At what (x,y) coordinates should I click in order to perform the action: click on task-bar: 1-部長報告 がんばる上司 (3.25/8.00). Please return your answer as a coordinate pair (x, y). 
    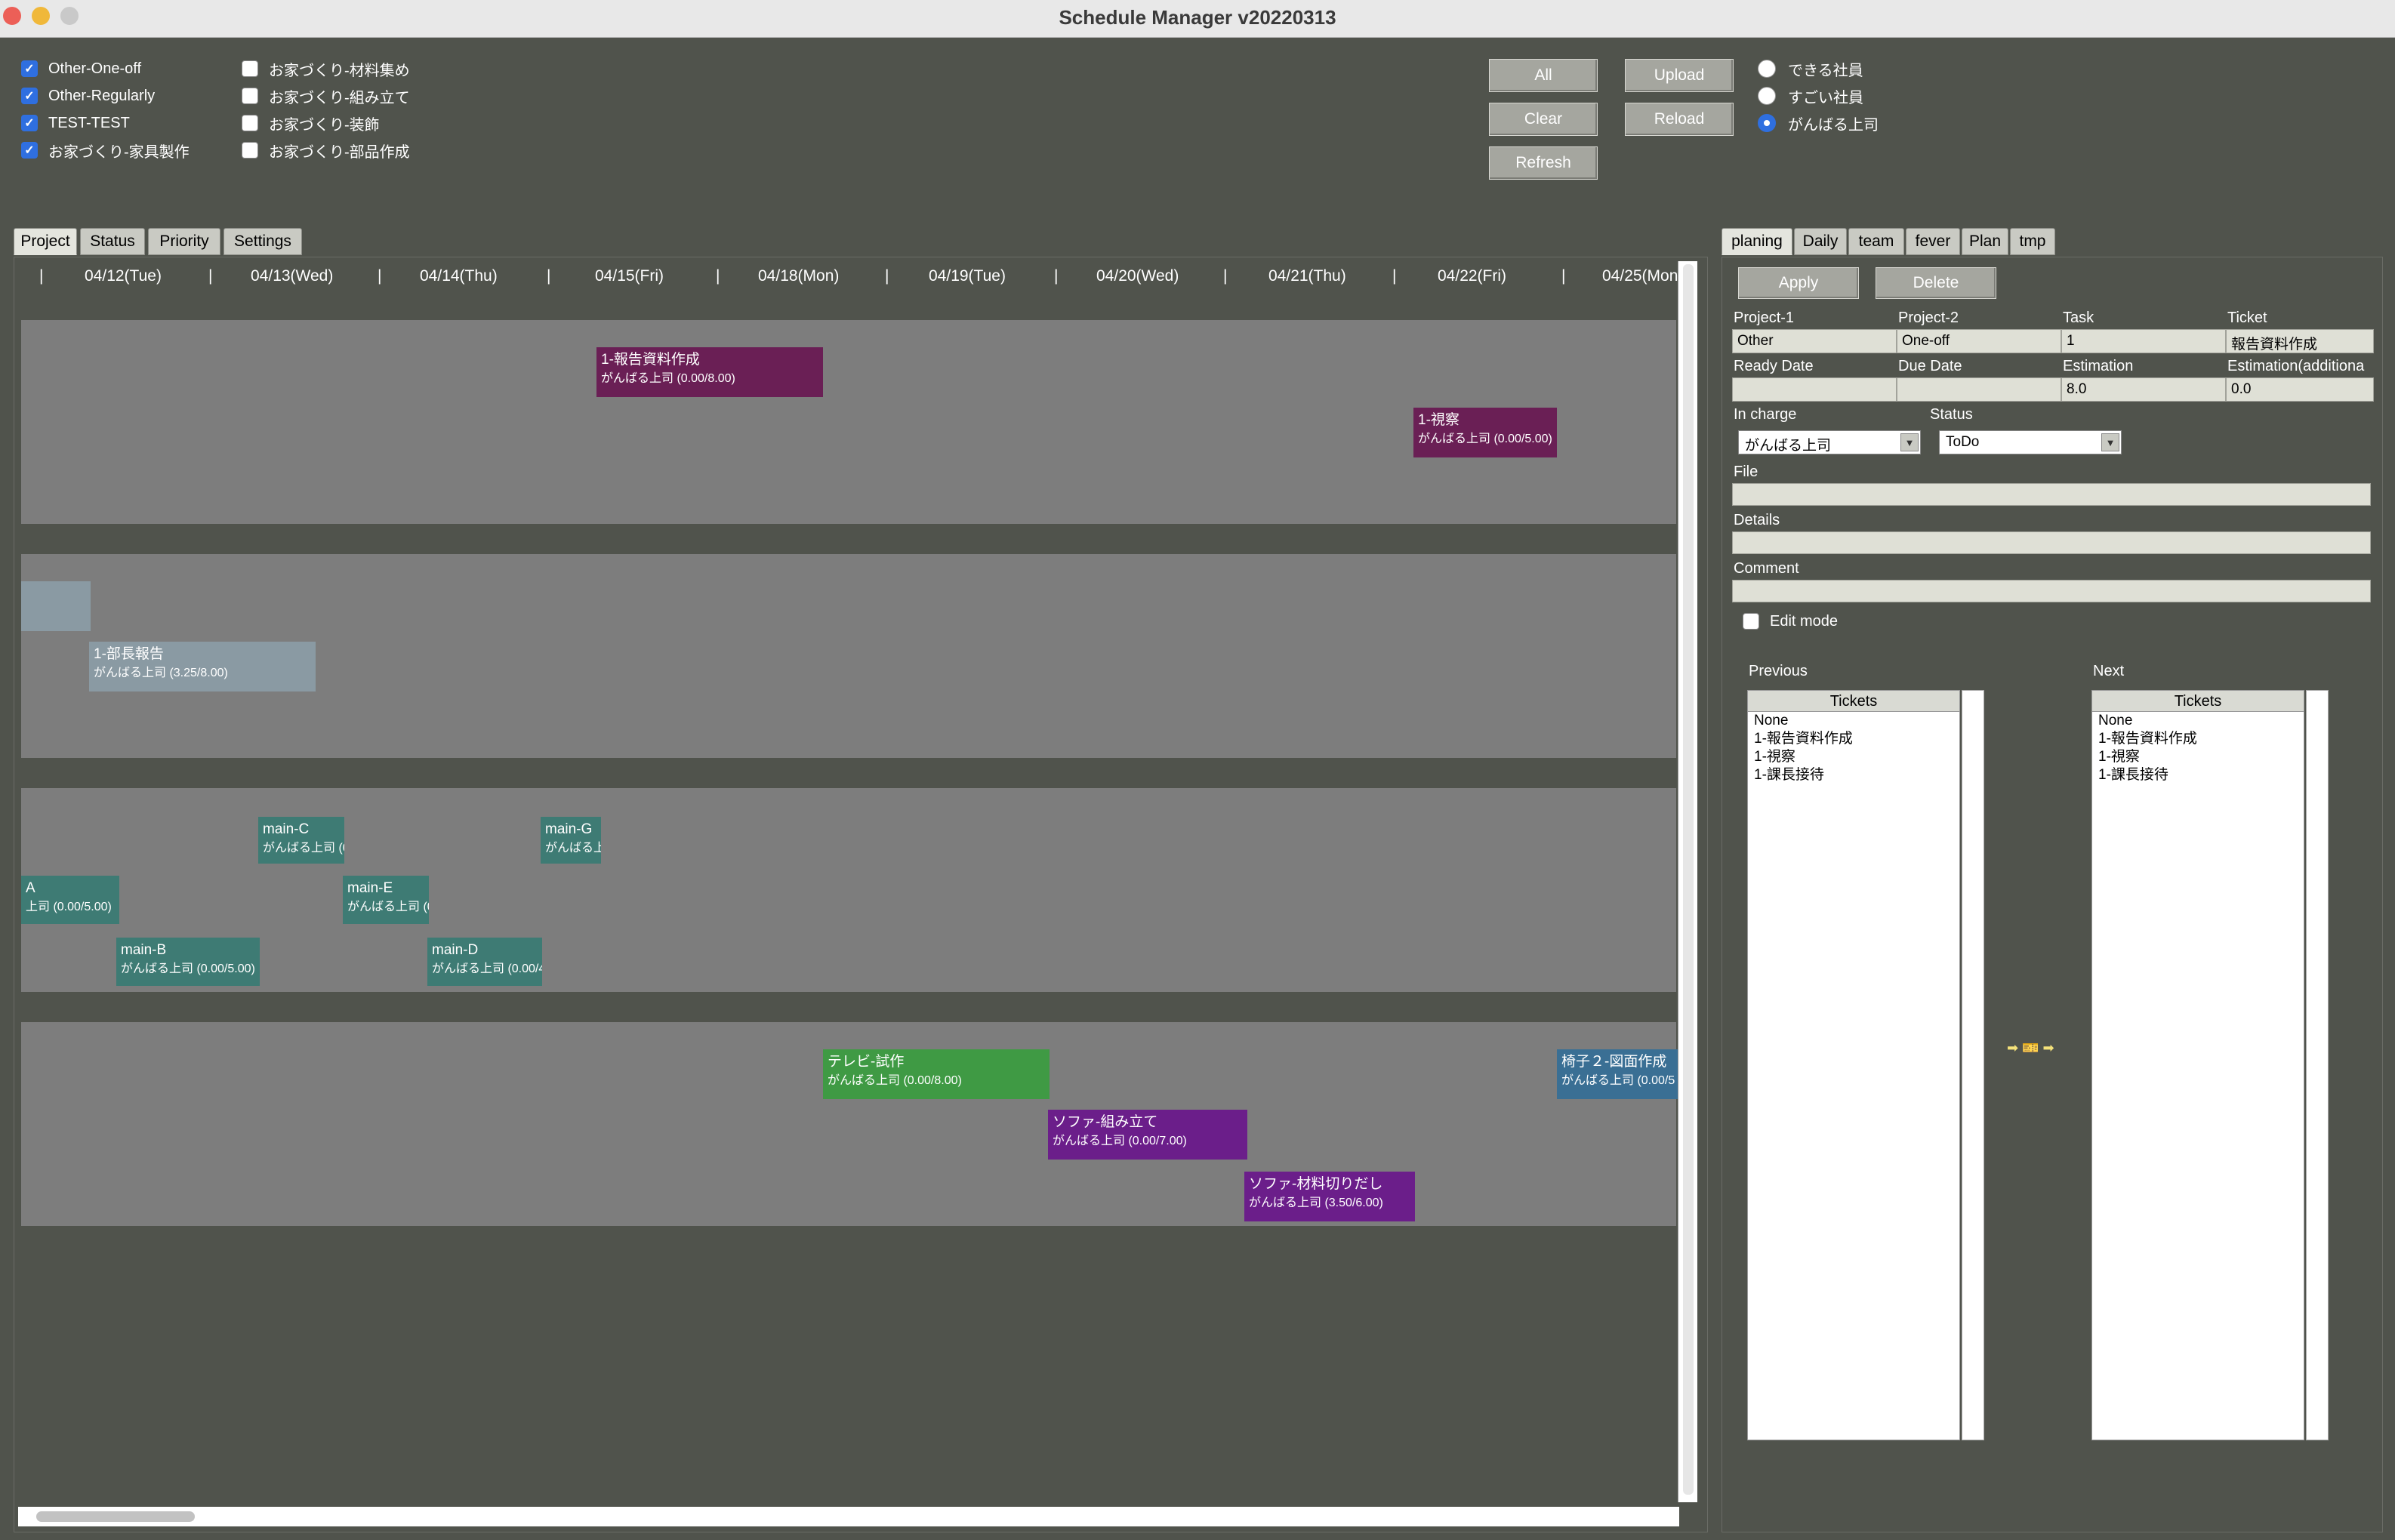
    Looking at the image, I should click on (202, 666).